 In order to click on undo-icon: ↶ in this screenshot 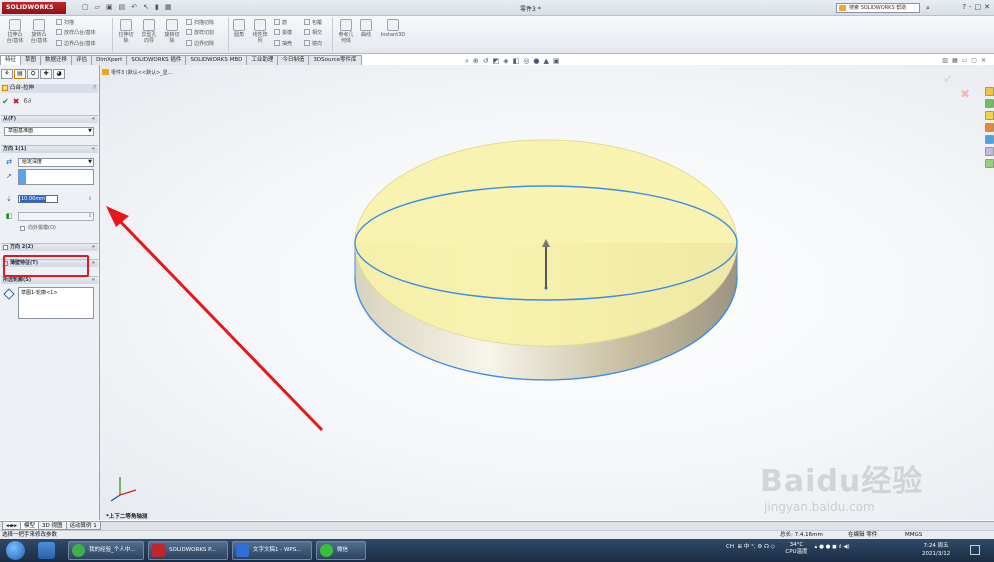, I will do `click(134, 8)`.